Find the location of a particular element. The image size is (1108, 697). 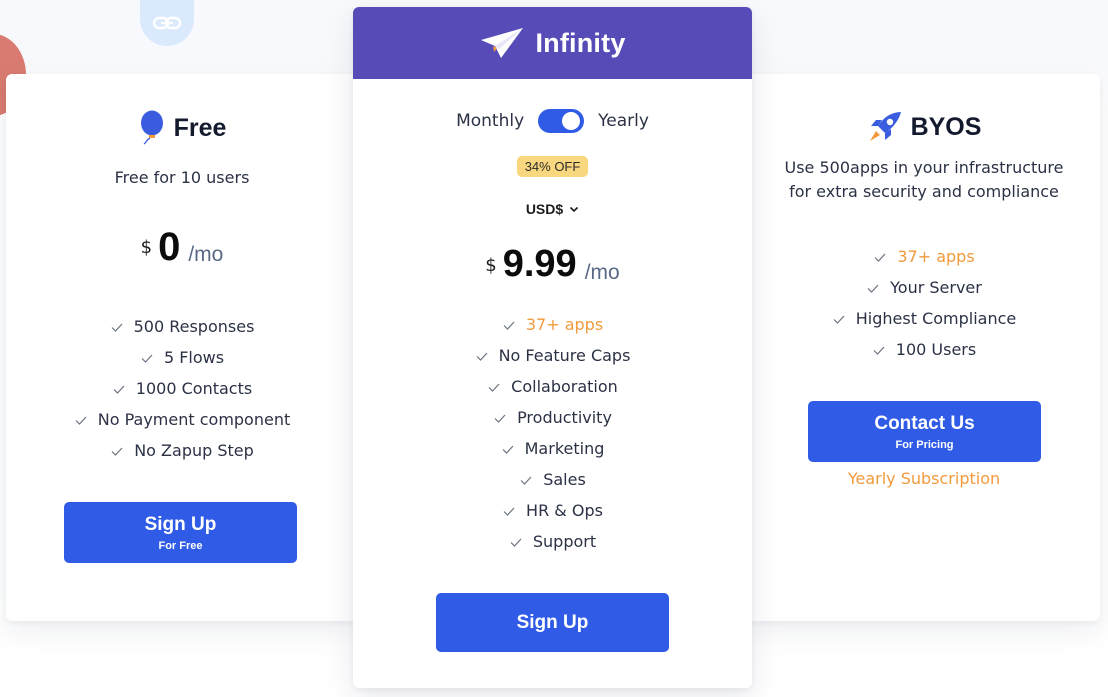

feature-item: Marketing is located at coordinates (552, 448).